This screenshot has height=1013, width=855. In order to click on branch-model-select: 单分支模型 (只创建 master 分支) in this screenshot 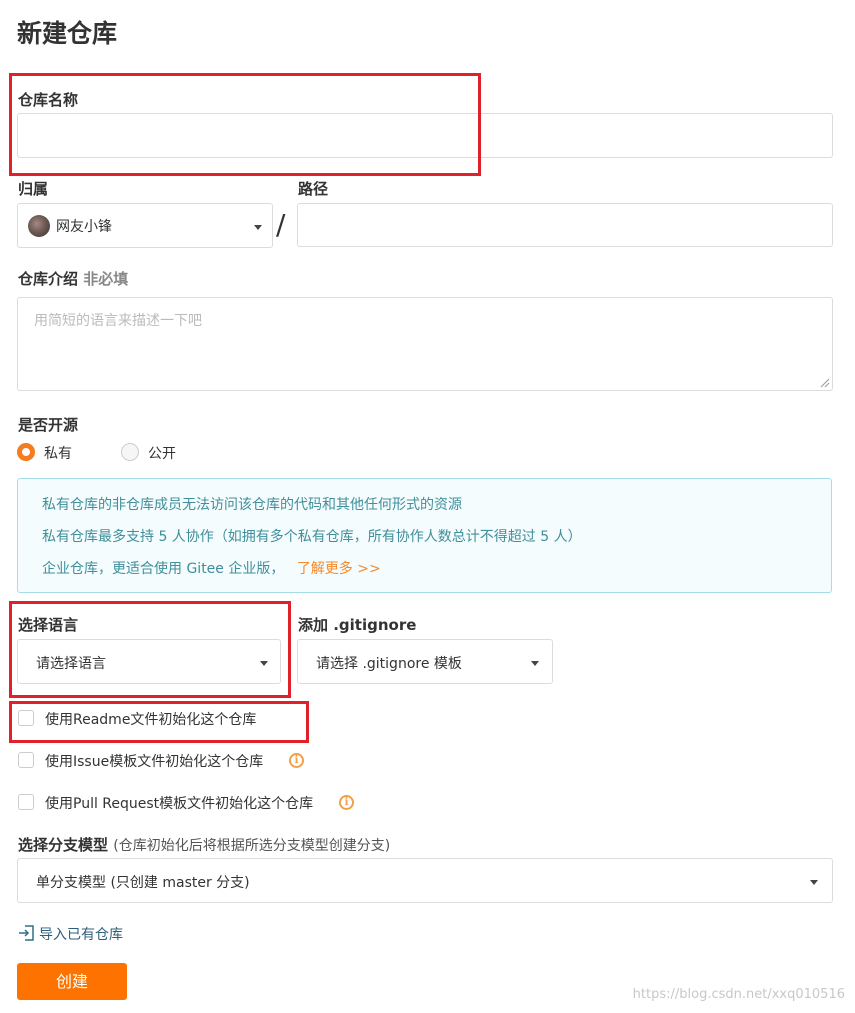, I will do `click(425, 880)`.